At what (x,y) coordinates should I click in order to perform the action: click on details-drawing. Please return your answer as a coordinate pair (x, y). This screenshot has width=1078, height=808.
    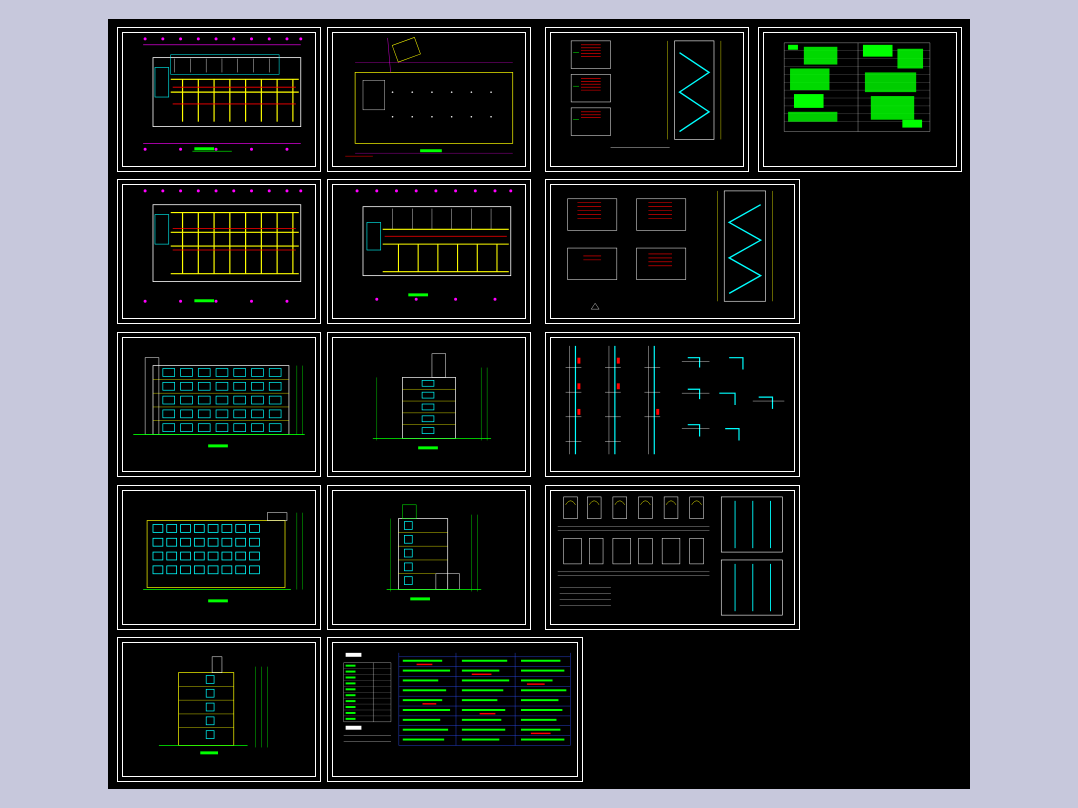
    Looking at the image, I should click on (670, 556).